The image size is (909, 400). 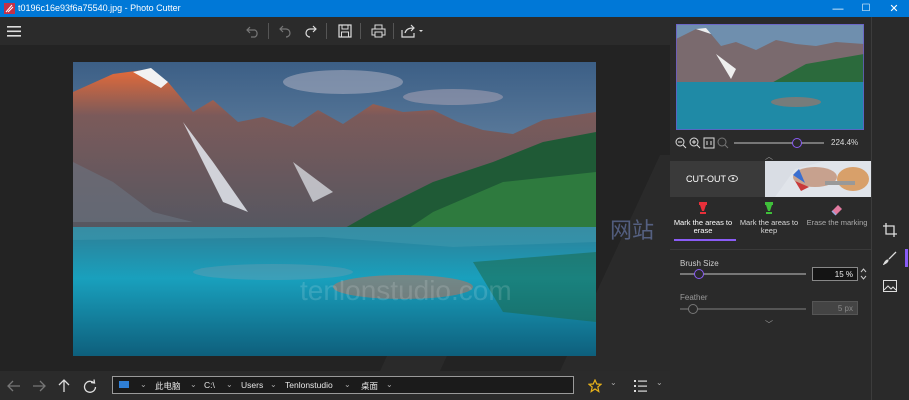 I want to click on brush-size-label: Brush Size, so click(x=699, y=263).